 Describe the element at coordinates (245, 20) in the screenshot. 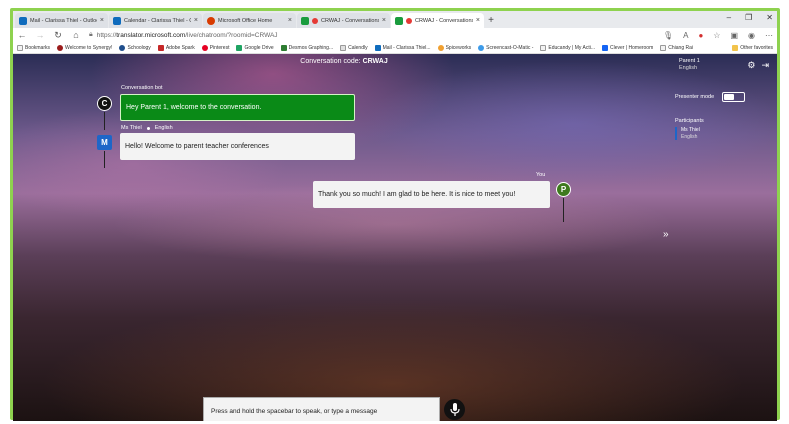

I see `tab-label: Microsoft Office Home` at that location.